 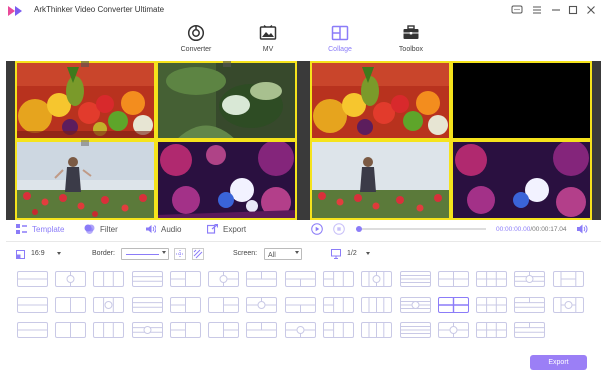 I want to click on menu-icon, so click(x=537, y=10).